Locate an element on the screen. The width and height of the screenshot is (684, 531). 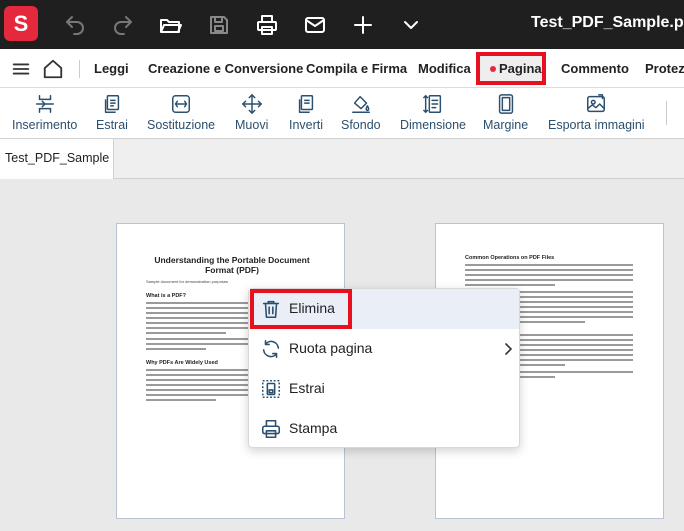
menu-pagina: Pagina is located at coordinates (511, 68).